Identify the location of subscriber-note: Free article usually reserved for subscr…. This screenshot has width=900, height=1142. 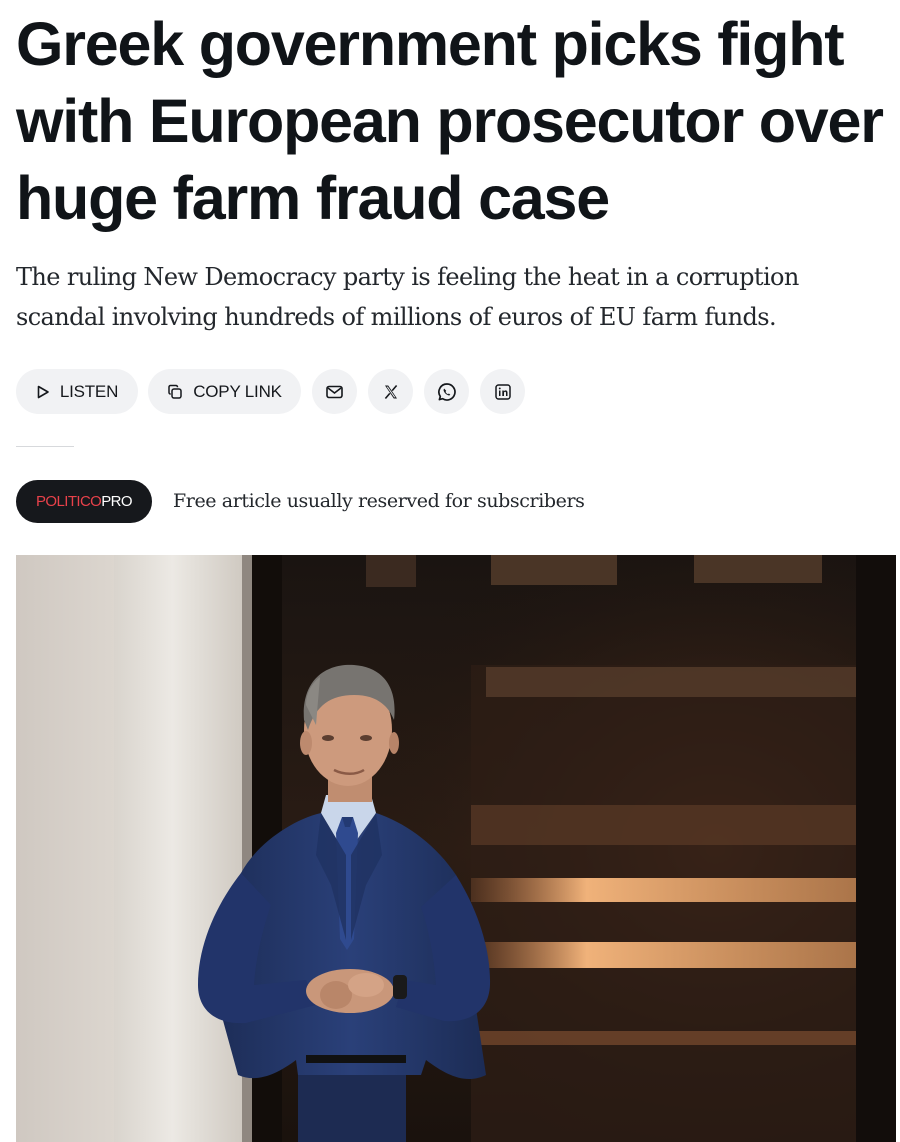
(379, 501).